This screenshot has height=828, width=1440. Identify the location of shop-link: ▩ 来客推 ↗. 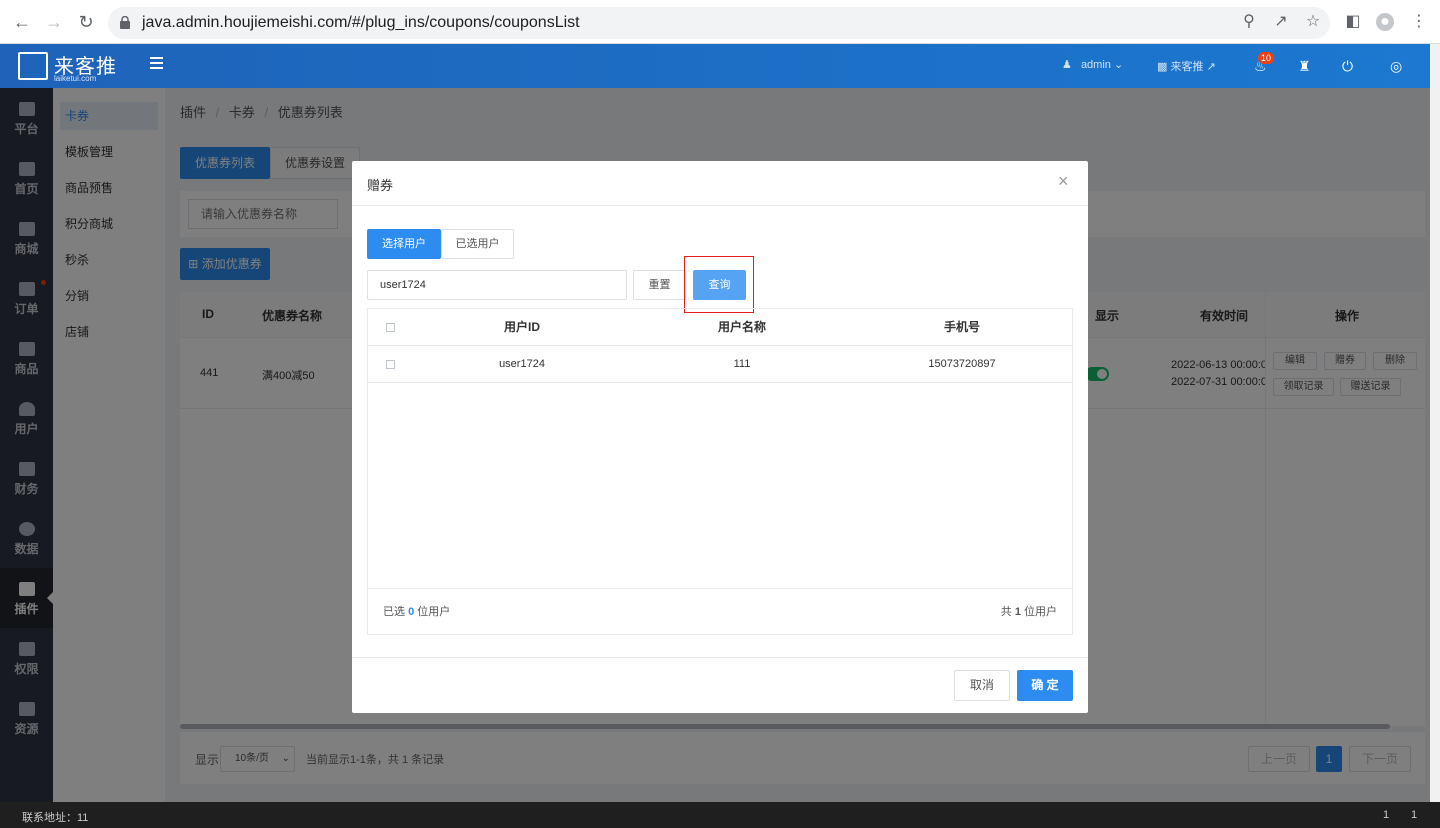
(1186, 66).